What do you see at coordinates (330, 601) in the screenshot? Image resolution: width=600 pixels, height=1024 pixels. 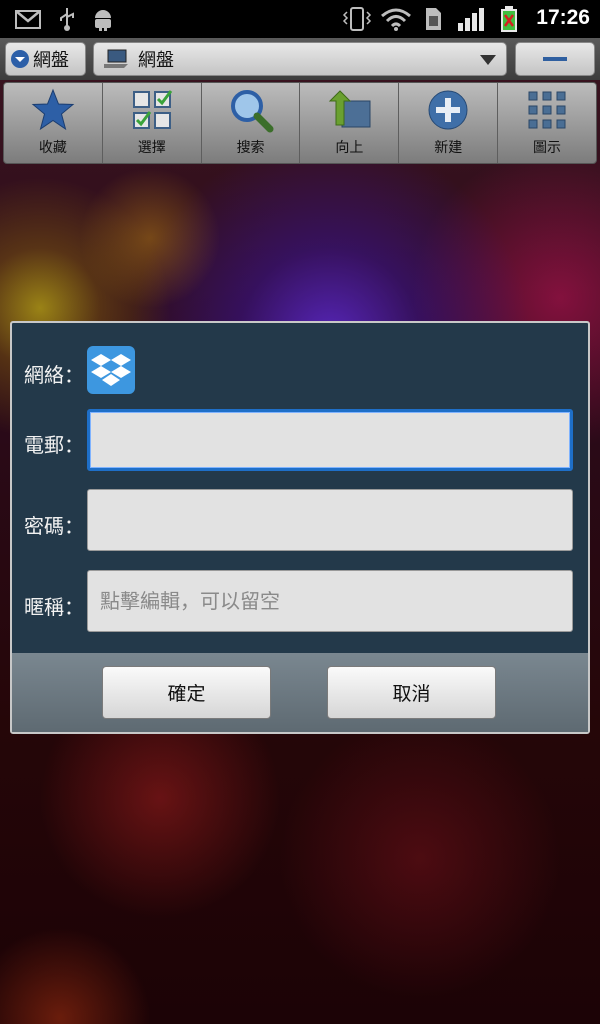 I see `nickname-field` at bounding box center [330, 601].